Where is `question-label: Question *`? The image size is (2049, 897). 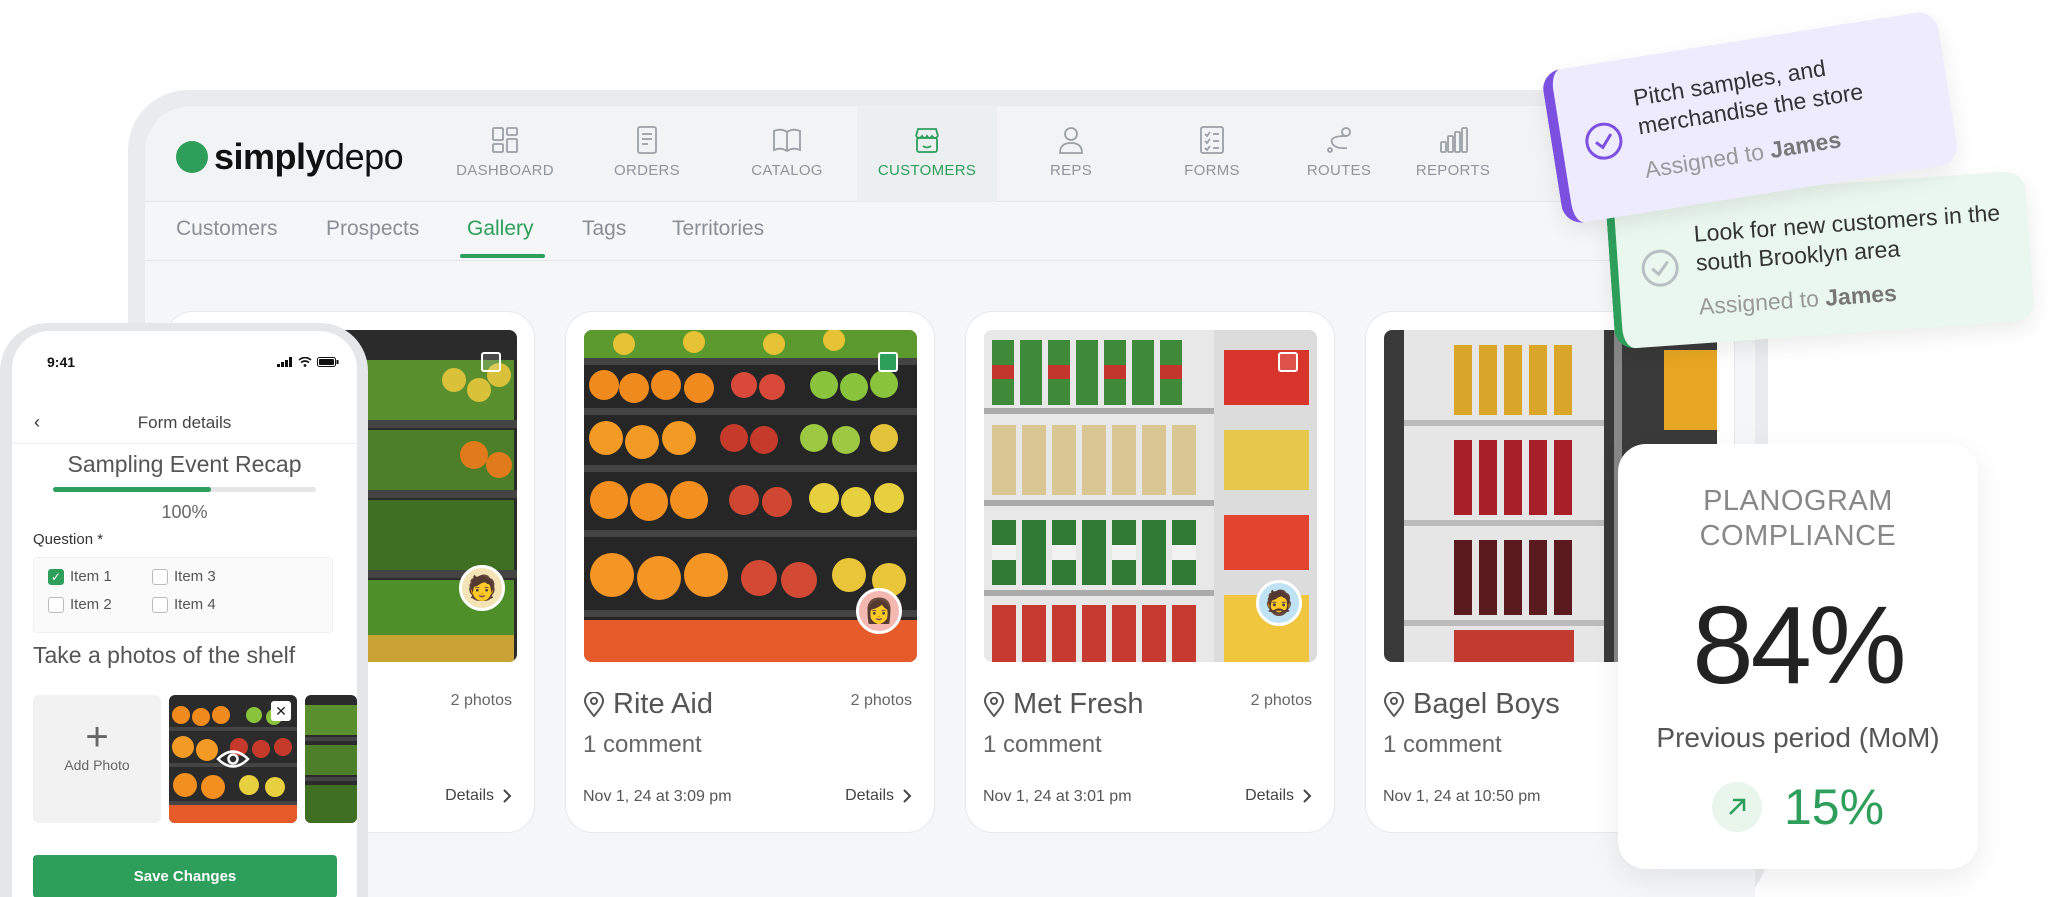
question-label: Question * is located at coordinates (68, 539).